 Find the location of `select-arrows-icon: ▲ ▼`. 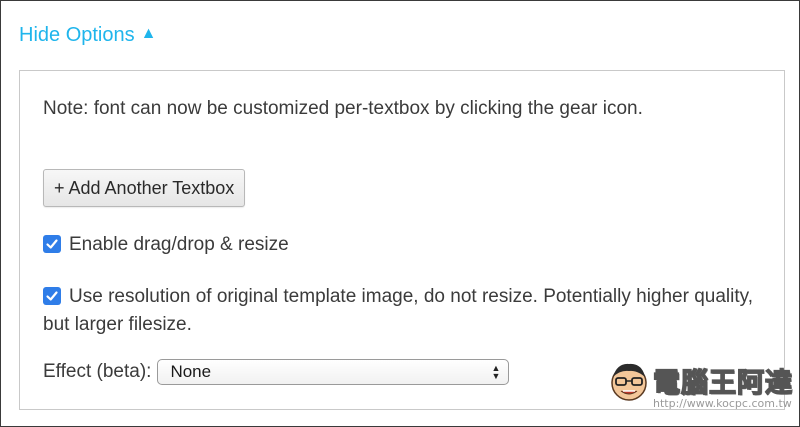

select-arrows-icon: ▲ ▼ is located at coordinates (496, 372).